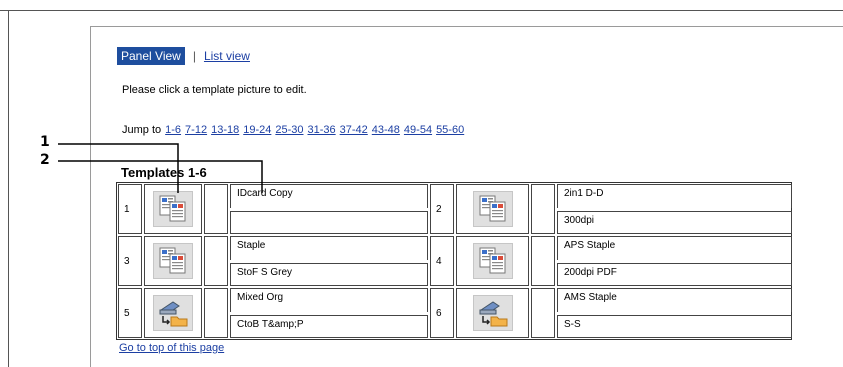 The height and width of the screenshot is (367, 843). I want to click on callout-2-number: 2, so click(45, 160).